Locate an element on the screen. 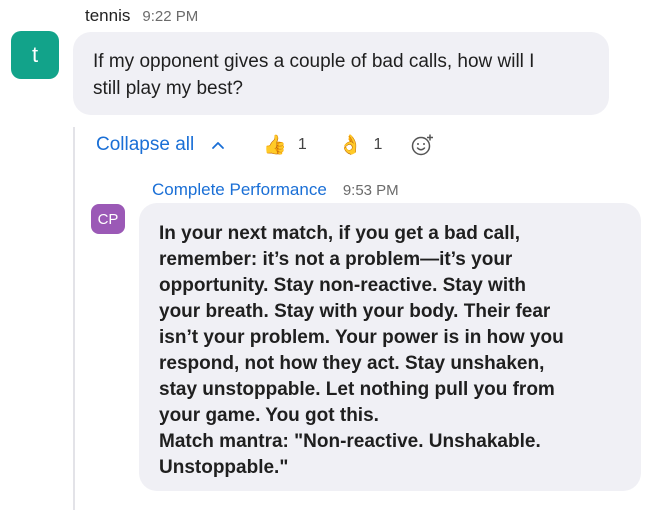 The image size is (666, 510). collapse-all-button: Collapse all is located at coordinates (160, 145).